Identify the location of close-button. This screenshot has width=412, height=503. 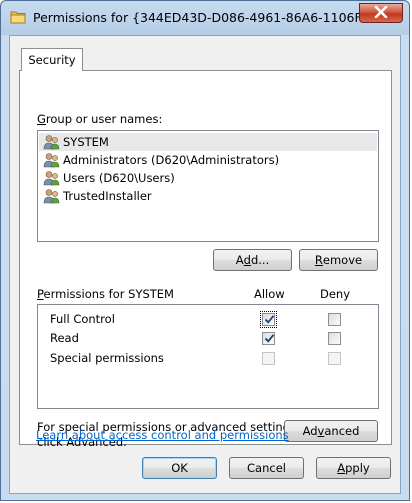
(381, 13).